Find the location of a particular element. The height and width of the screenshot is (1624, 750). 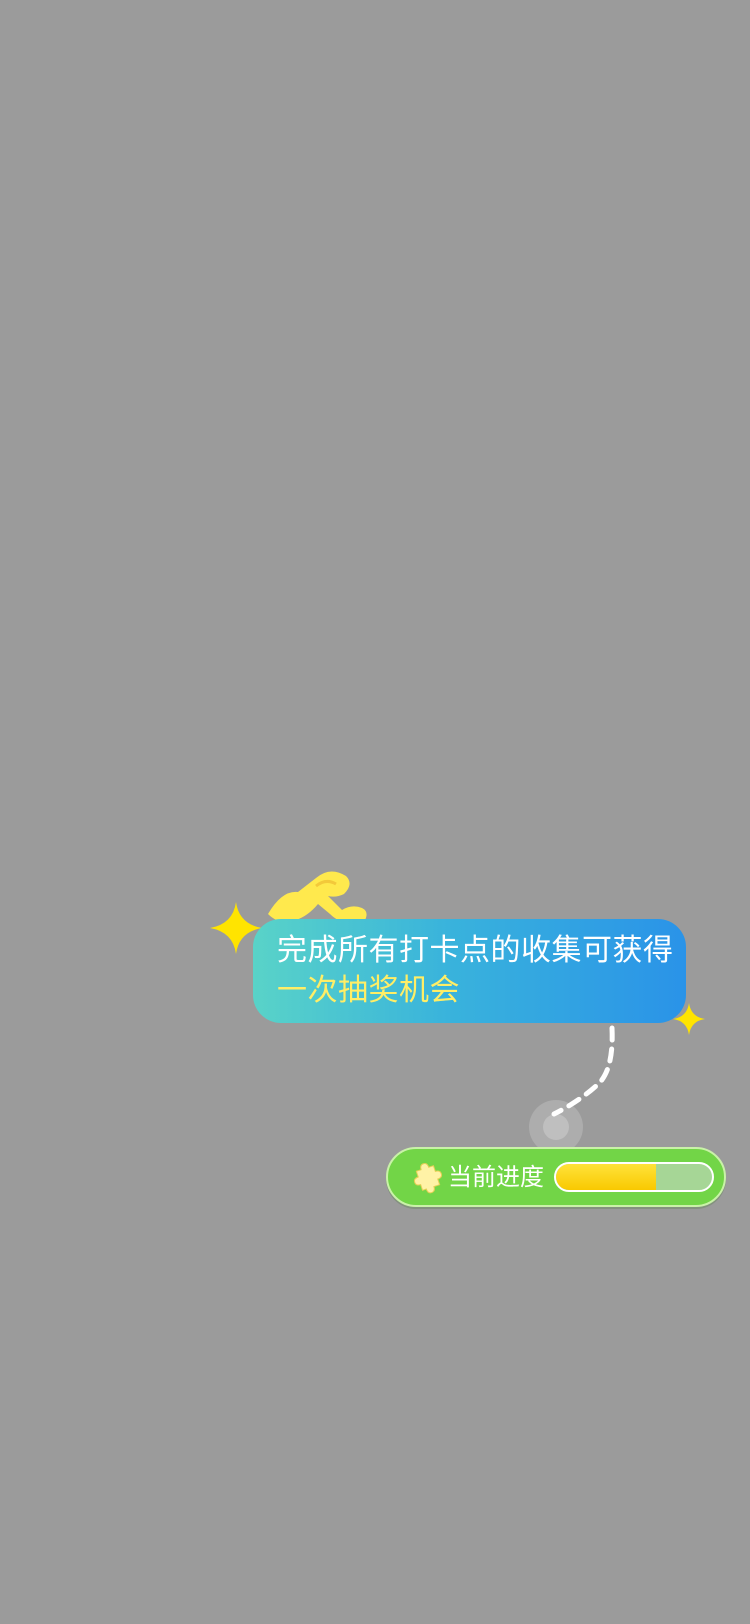

touch-indicator-dot is located at coordinates (556, 1127).